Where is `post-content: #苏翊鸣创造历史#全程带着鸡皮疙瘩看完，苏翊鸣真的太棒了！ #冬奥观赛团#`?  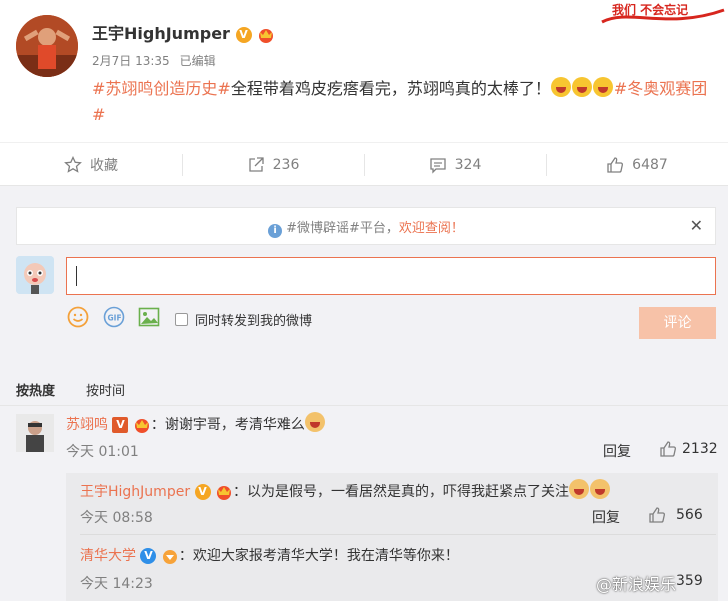 post-content: #苏翊鸣创造历史#全程带着鸡皮疙瘩看完，苏翊鸣真的太棒了！ #冬奥观赛团# is located at coordinates (405, 102).